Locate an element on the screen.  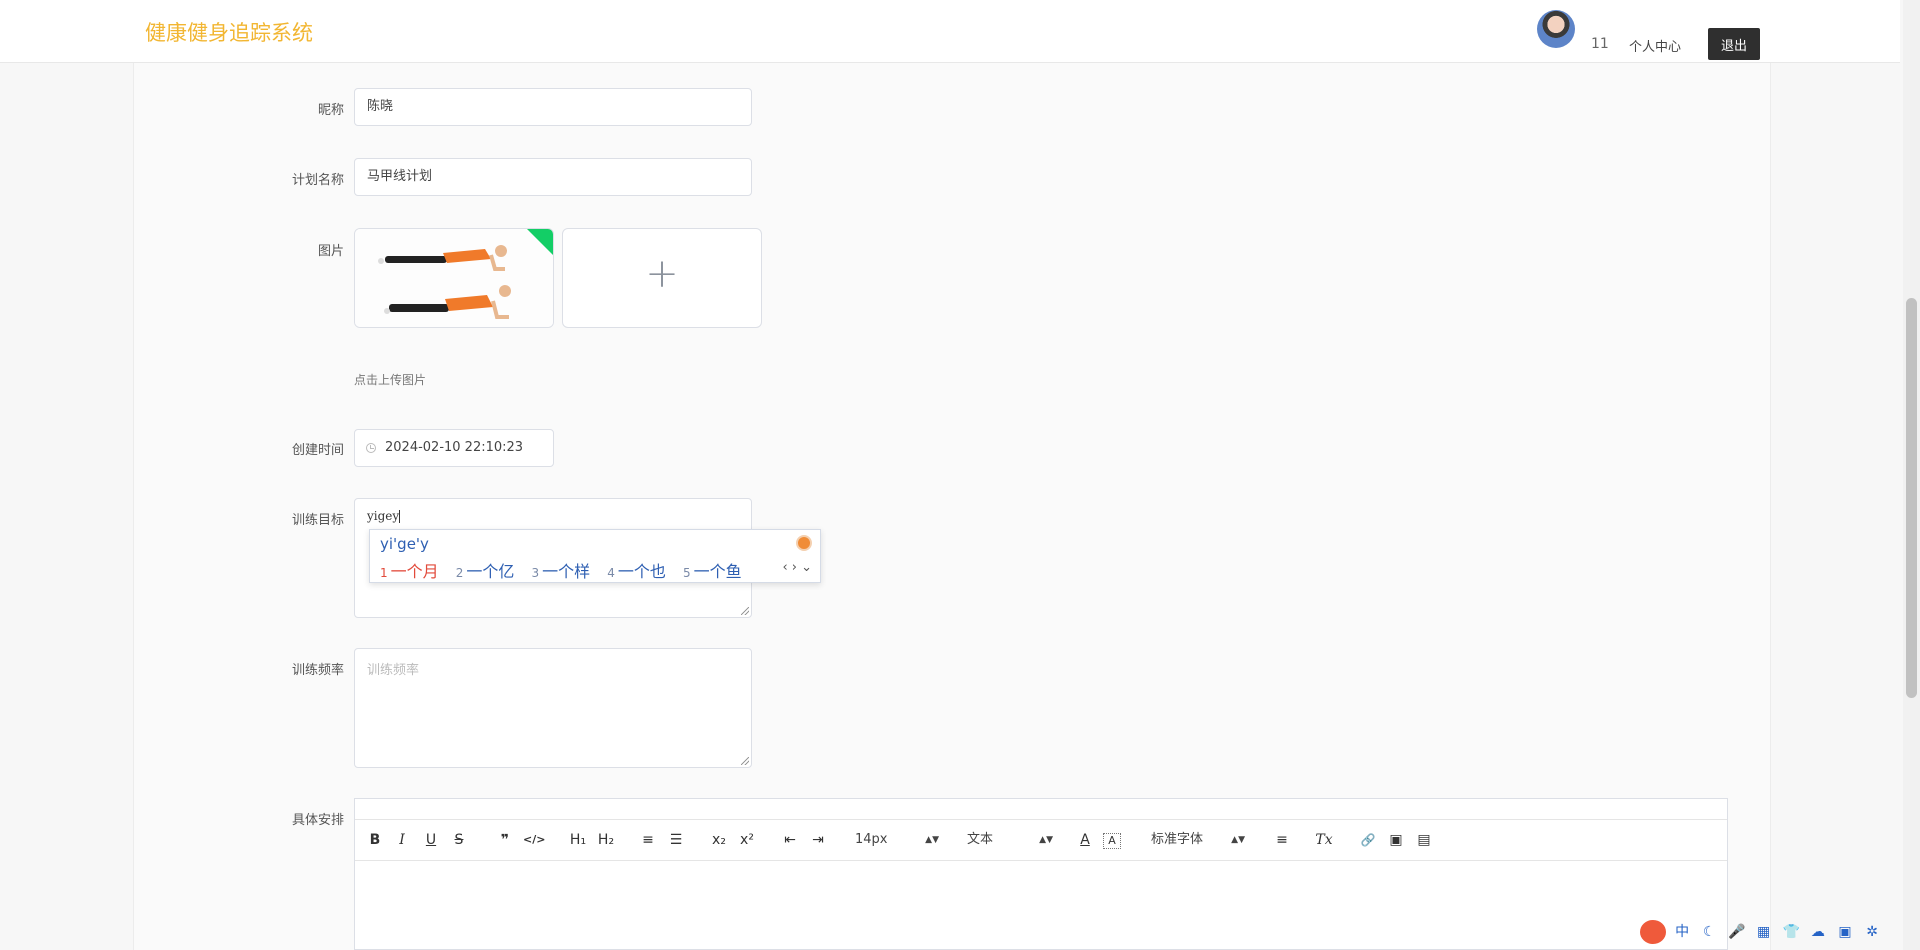
clean-format-button: Tx is located at coordinates (1324, 840).